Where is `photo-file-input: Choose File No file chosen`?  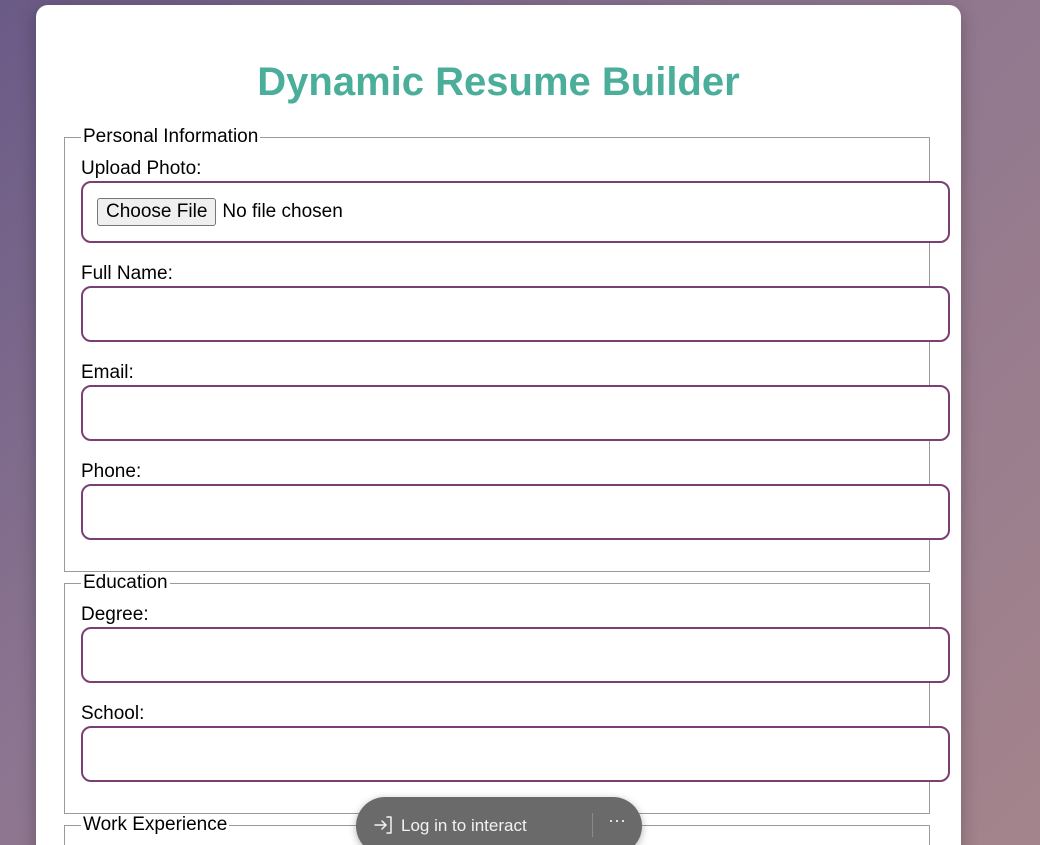 photo-file-input: Choose File No file chosen is located at coordinates (515, 212).